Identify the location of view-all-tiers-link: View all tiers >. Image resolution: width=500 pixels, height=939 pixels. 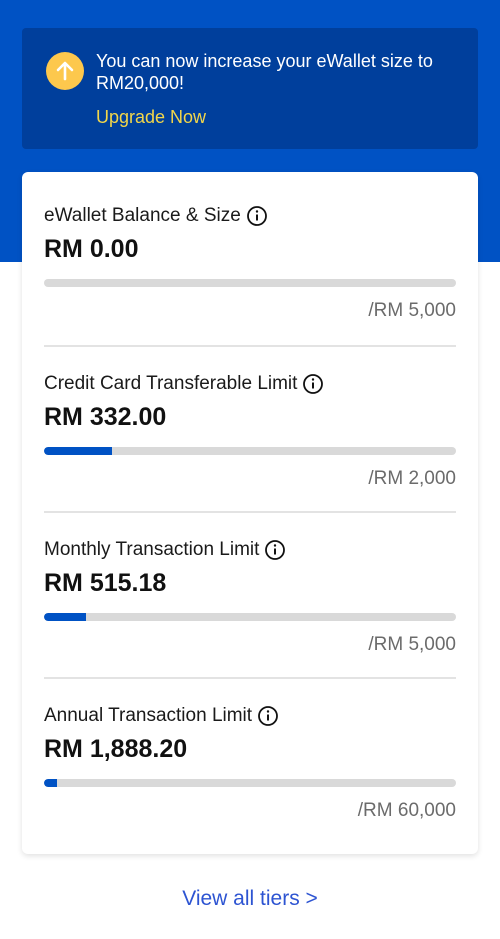
(250, 899).